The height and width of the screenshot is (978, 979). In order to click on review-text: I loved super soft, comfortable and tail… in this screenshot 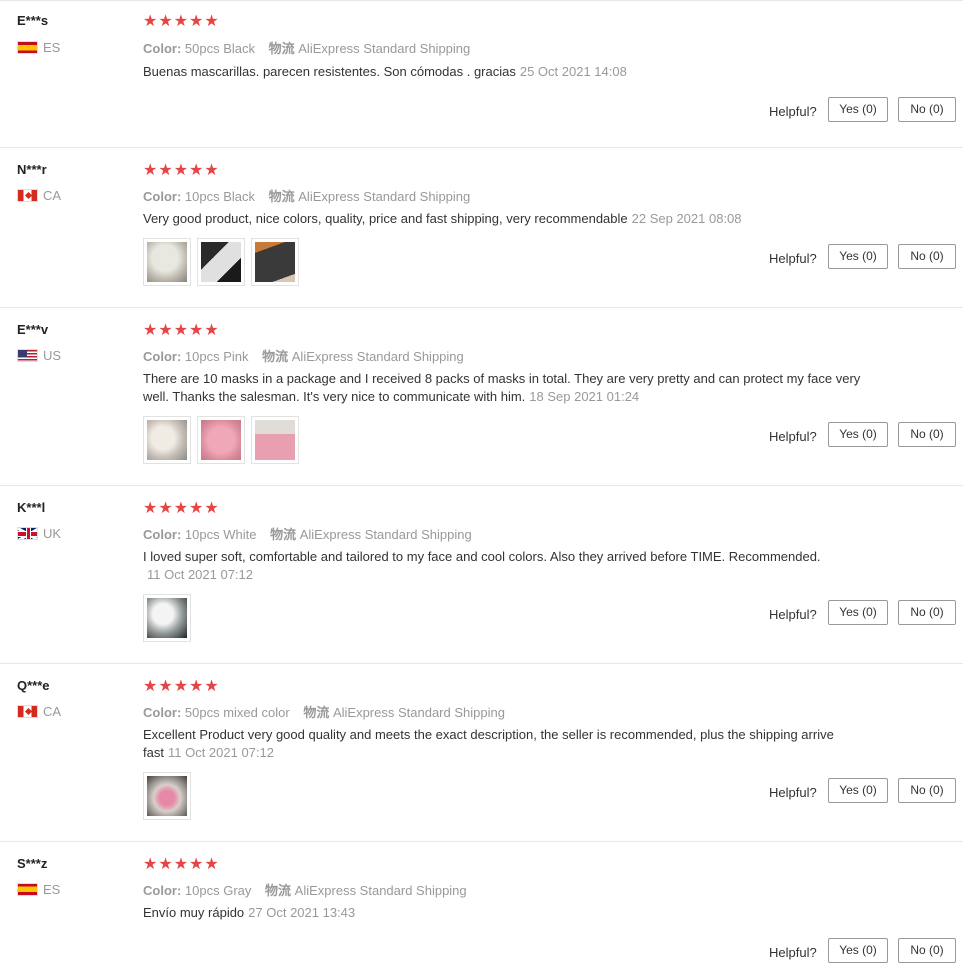, I will do `click(503, 566)`.